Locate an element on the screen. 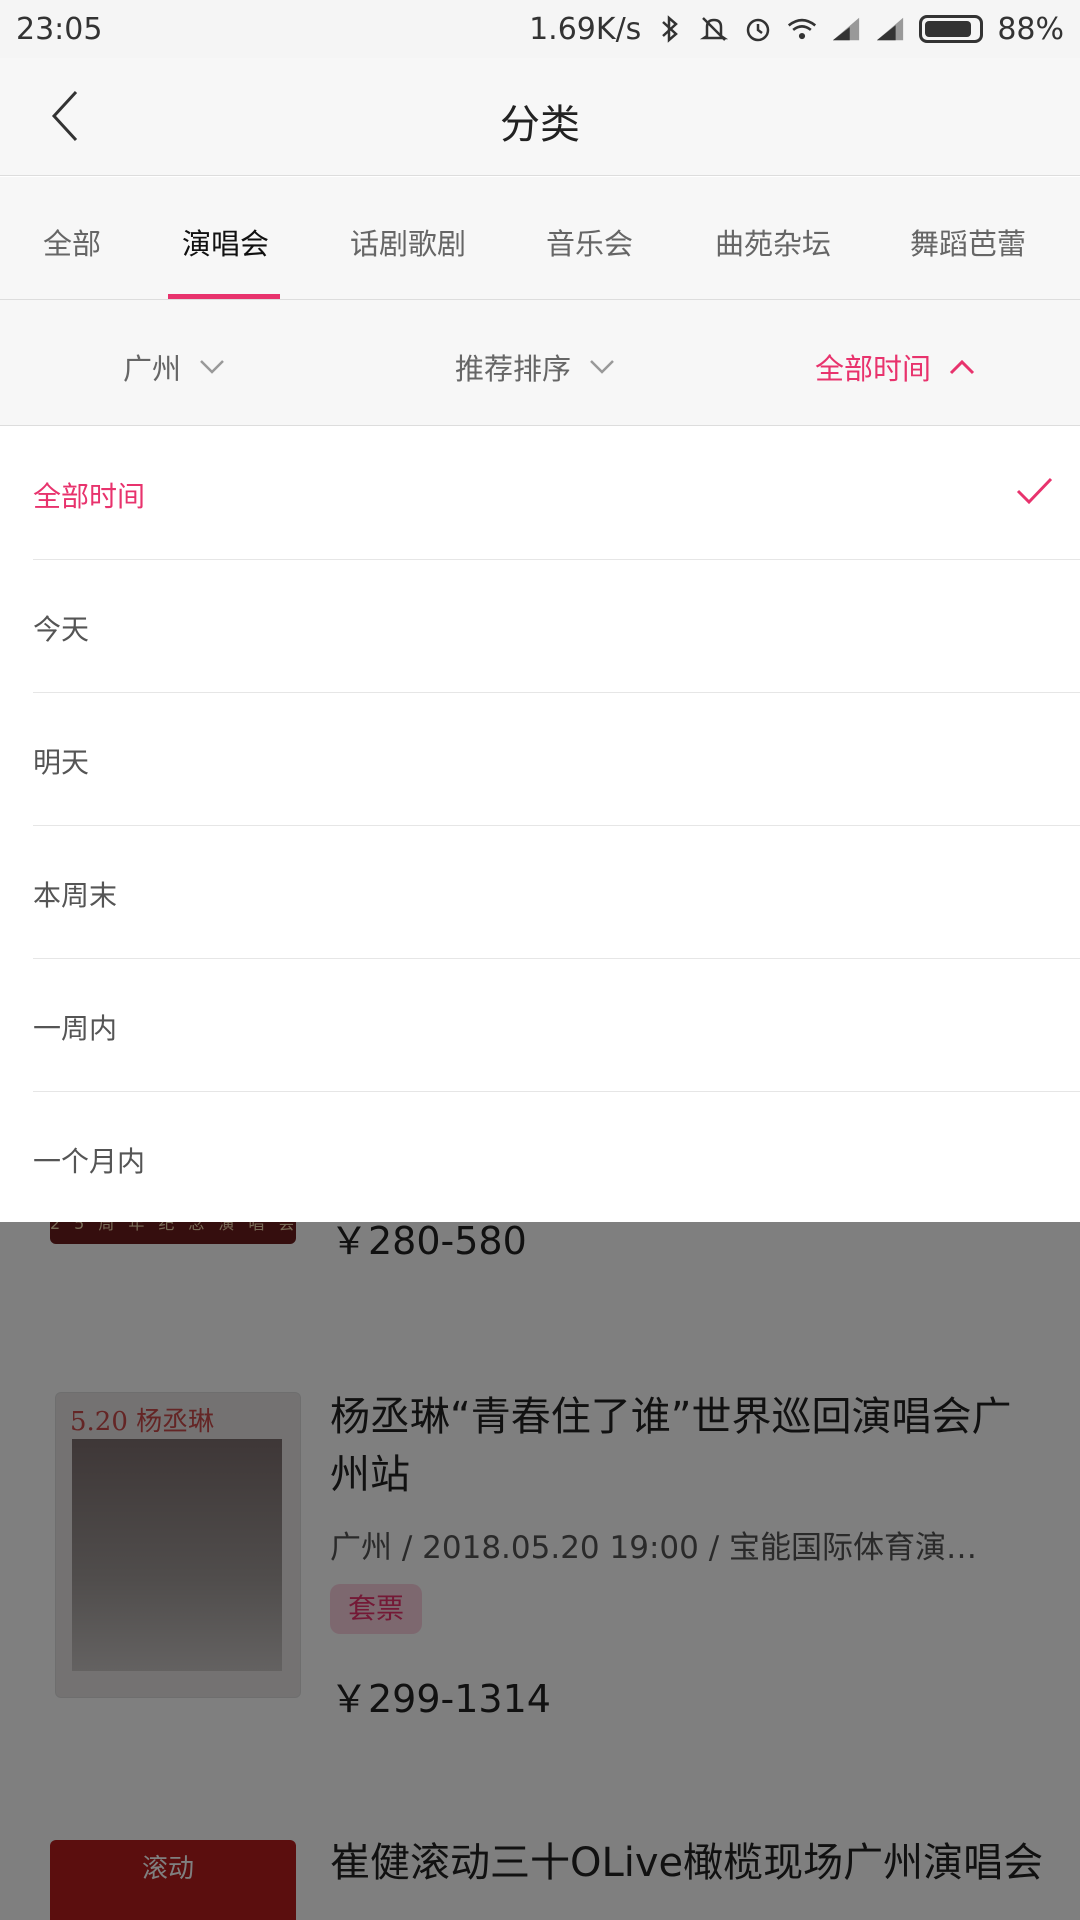  time-option-weekend: 本周末 is located at coordinates (556, 892).